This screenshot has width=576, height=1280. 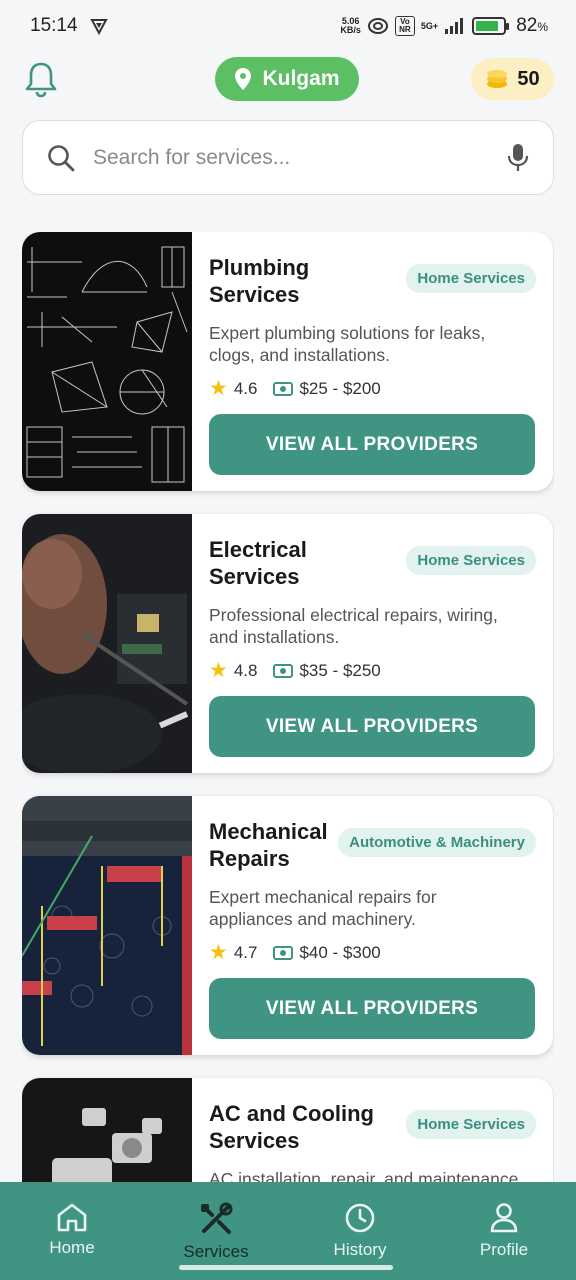 What do you see at coordinates (245, 388) in the screenshot?
I see `service-rating: 4.6` at bounding box center [245, 388].